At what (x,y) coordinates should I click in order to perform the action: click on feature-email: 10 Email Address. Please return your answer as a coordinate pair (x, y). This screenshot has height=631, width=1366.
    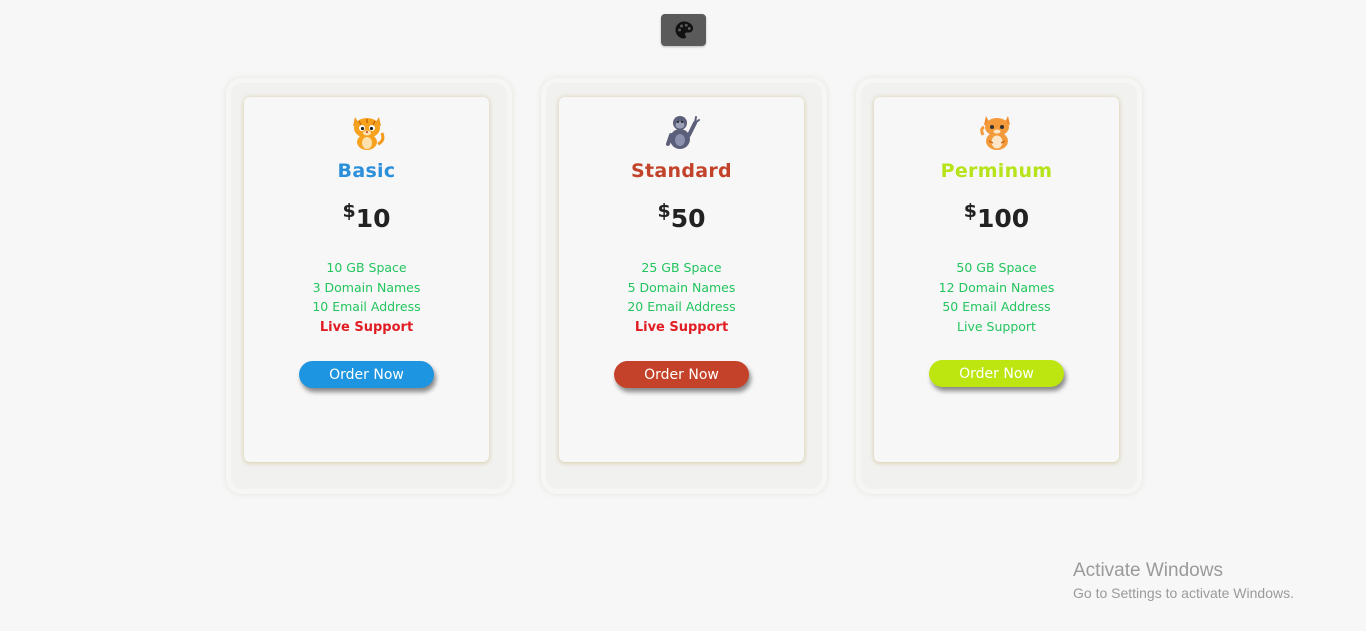
    Looking at the image, I should click on (366, 306).